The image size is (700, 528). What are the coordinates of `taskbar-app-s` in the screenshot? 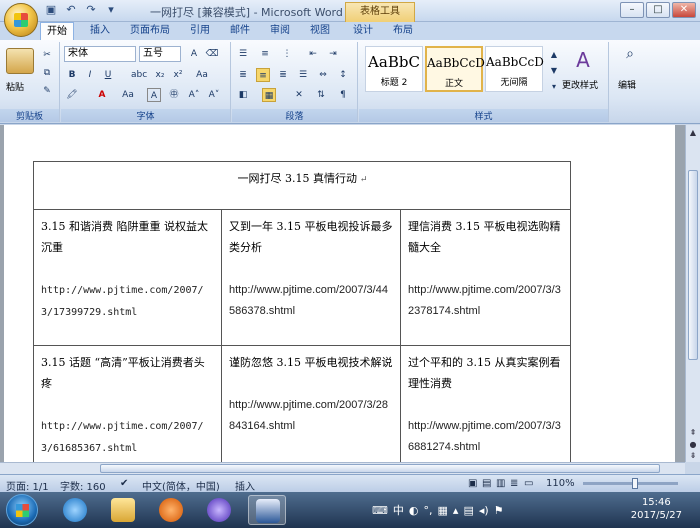 It's located at (219, 510).